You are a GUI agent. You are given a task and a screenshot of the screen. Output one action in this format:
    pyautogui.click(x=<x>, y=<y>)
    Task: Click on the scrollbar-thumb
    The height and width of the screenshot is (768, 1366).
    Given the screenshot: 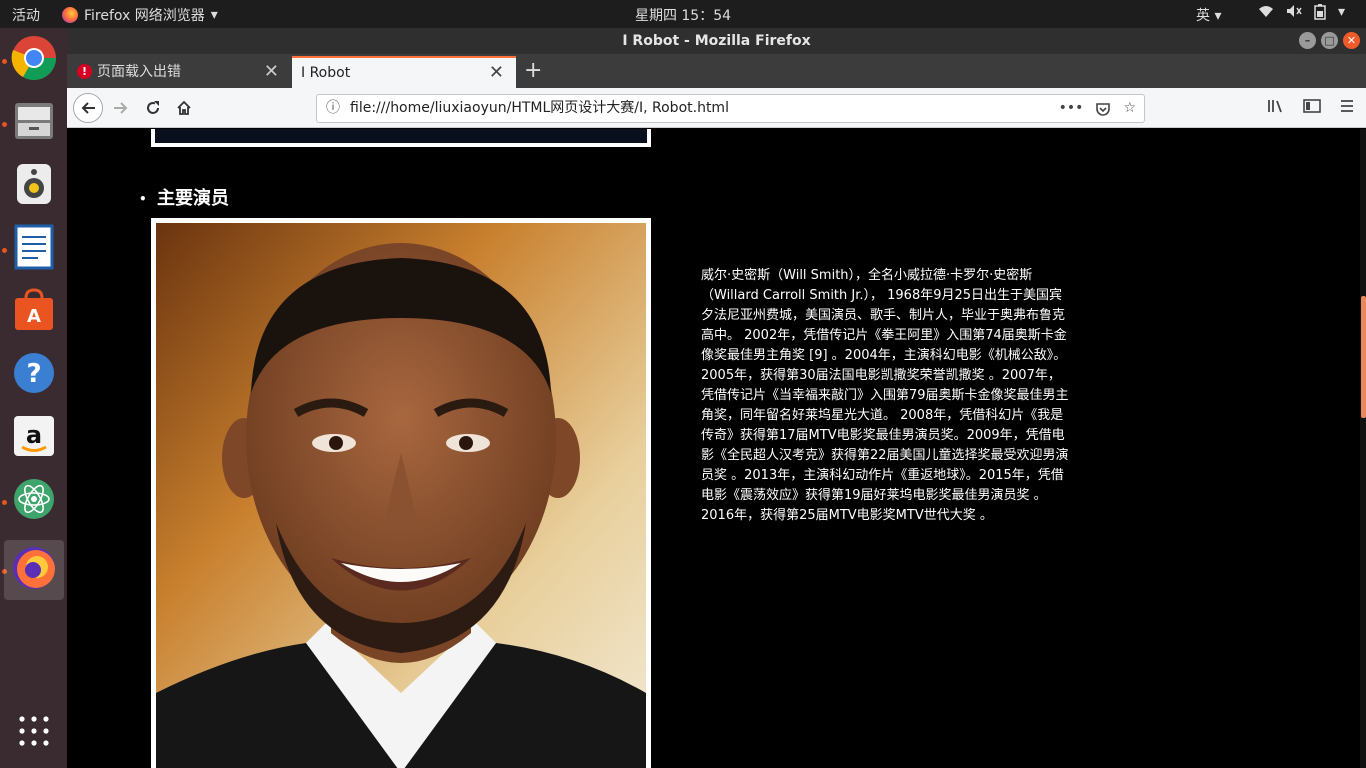 What is the action you would take?
    pyautogui.click(x=1363, y=357)
    